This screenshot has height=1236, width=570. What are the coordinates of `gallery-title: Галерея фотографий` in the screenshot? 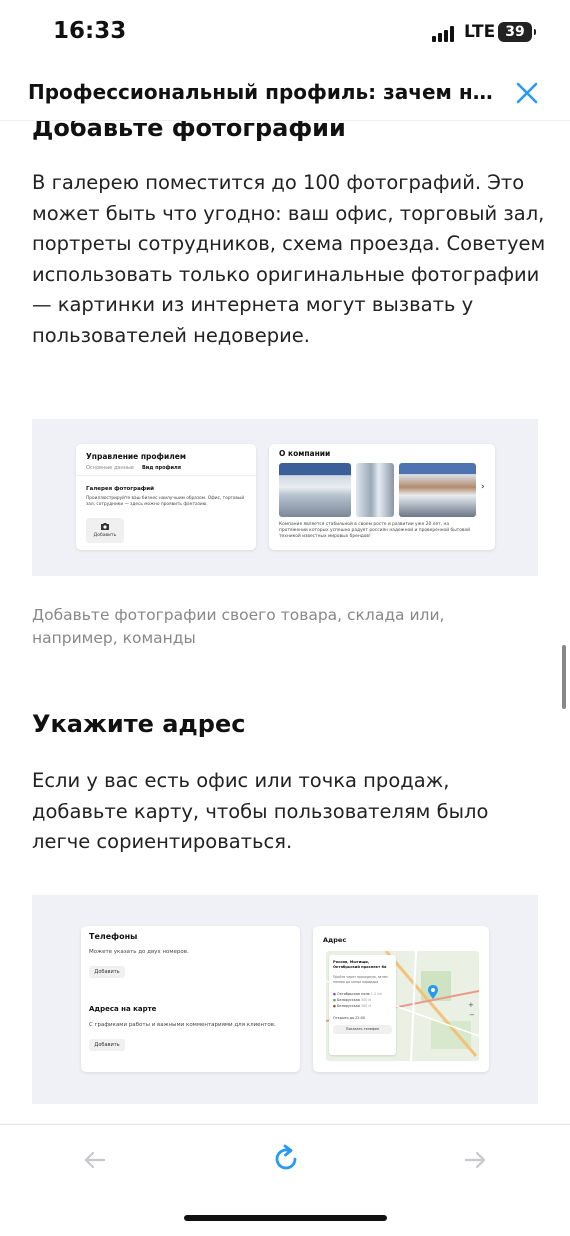 It's located at (120, 489).